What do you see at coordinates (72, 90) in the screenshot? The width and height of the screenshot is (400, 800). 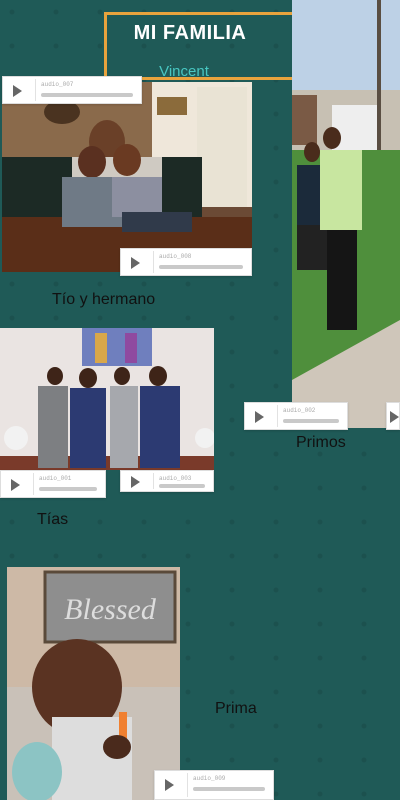 I see `audio-player: audio_007` at bounding box center [72, 90].